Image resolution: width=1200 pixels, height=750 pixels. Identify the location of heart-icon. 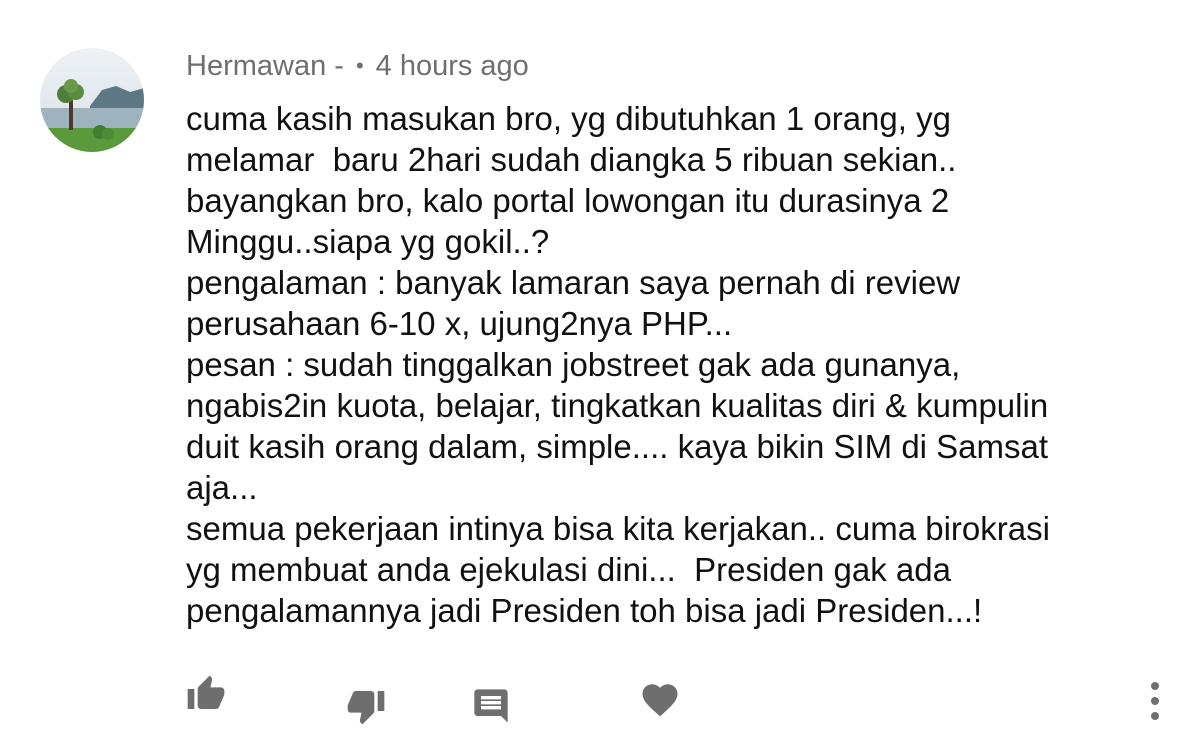
(660, 700).